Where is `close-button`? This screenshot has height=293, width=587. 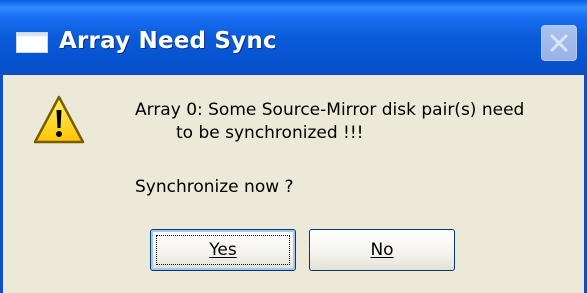 close-button is located at coordinates (559, 43).